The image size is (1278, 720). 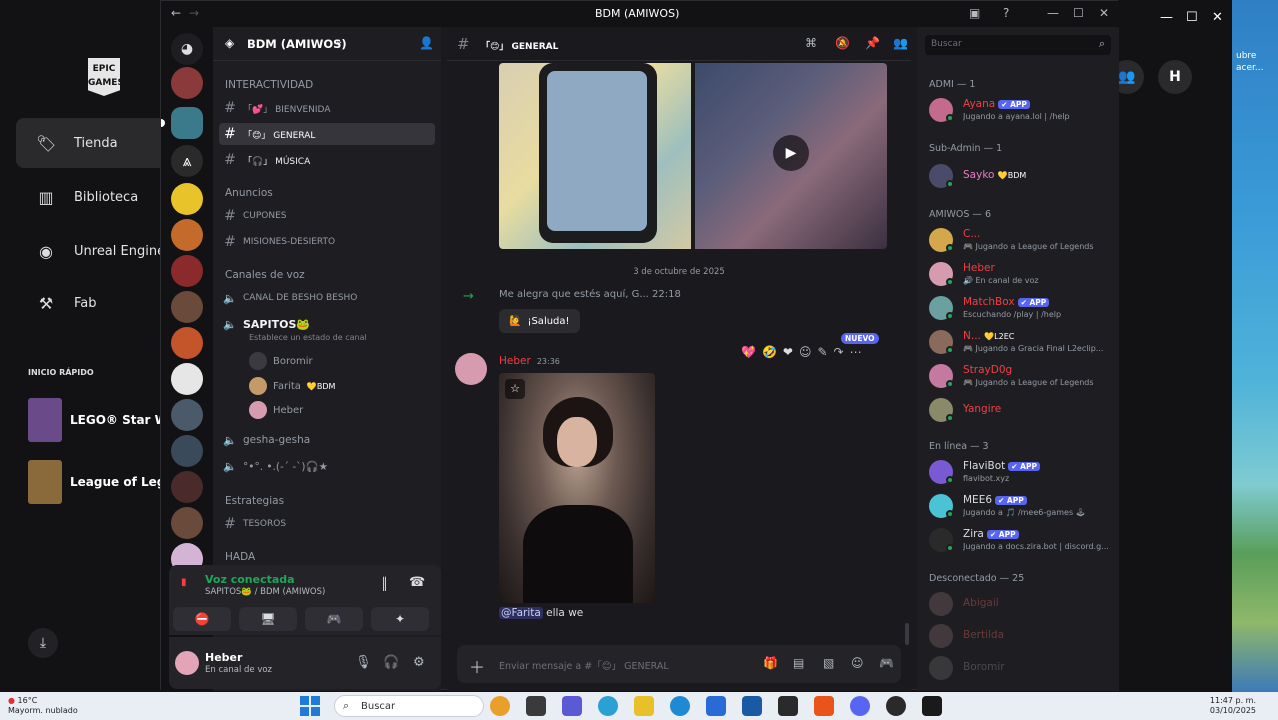 What do you see at coordinates (477, 666) in the screenshot?
I see `plus-icon: ＋` at bounding box center [477, 666].